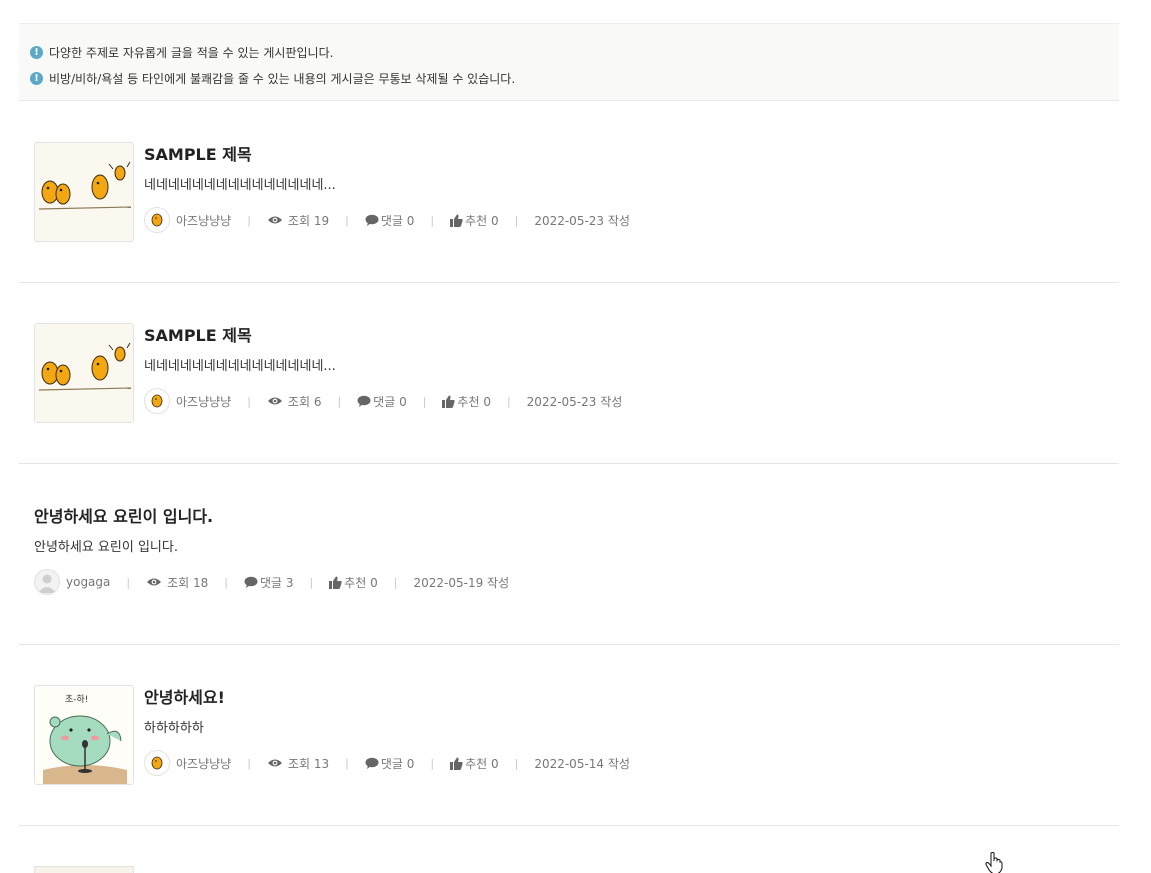 This screenshot has width=1151, height=873. Describe the element at coordinates (277, 582) in the screenshot. I see `comment-count-text: 댓글 3` at that location.